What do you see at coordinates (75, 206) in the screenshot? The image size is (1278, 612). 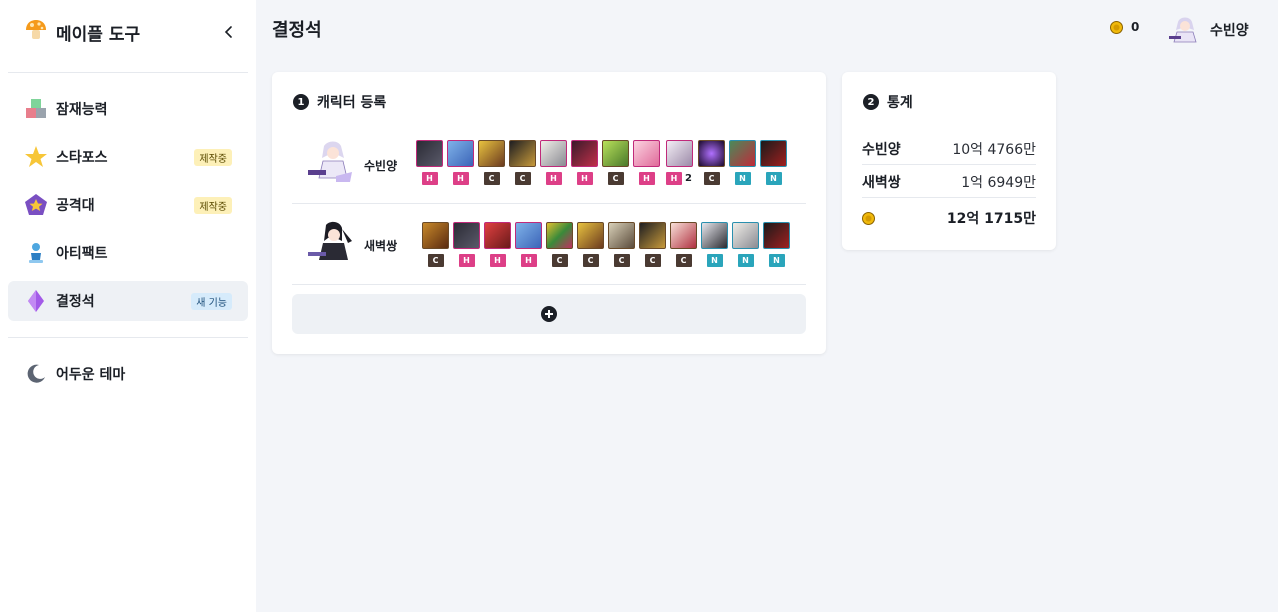 I see `sidebar-item-label: 공격대` at bounding box center [75, 206].